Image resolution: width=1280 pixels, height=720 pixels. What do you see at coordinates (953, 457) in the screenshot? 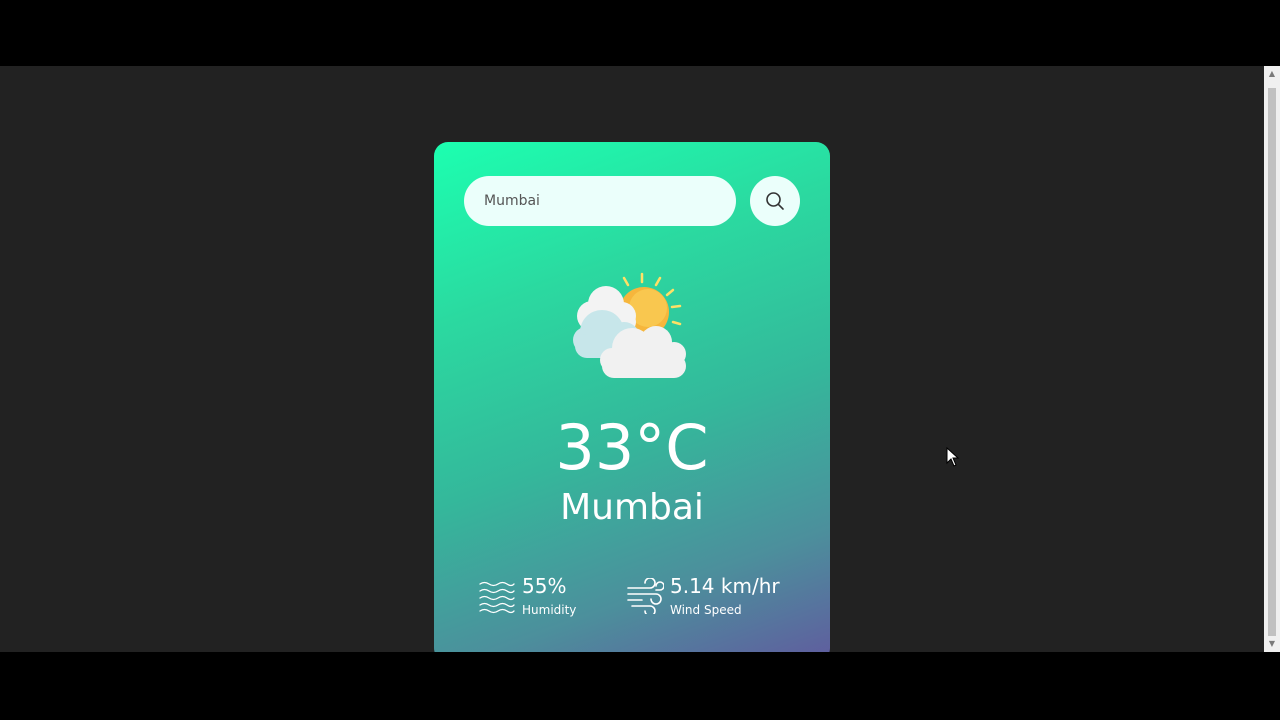
I see `mouse-cursor-icon` at bounding box center [953, 457].